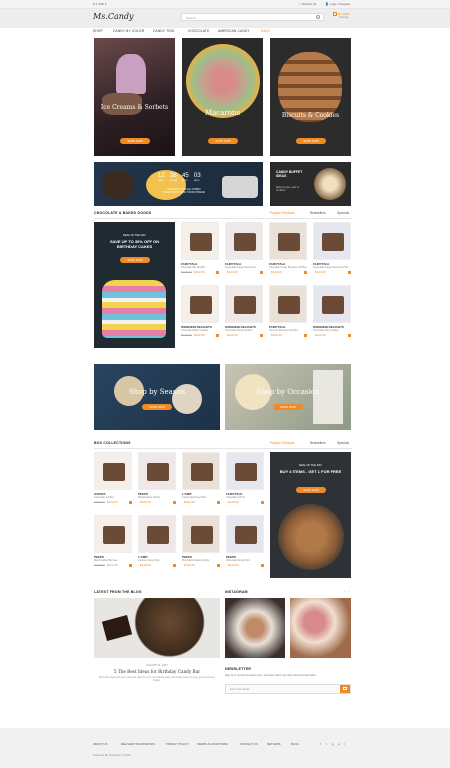 This screenshot has width=450, height=768. I want to click on product-card: PEEPS Chocolate Dipped Box $122.00, so click(245, 541).